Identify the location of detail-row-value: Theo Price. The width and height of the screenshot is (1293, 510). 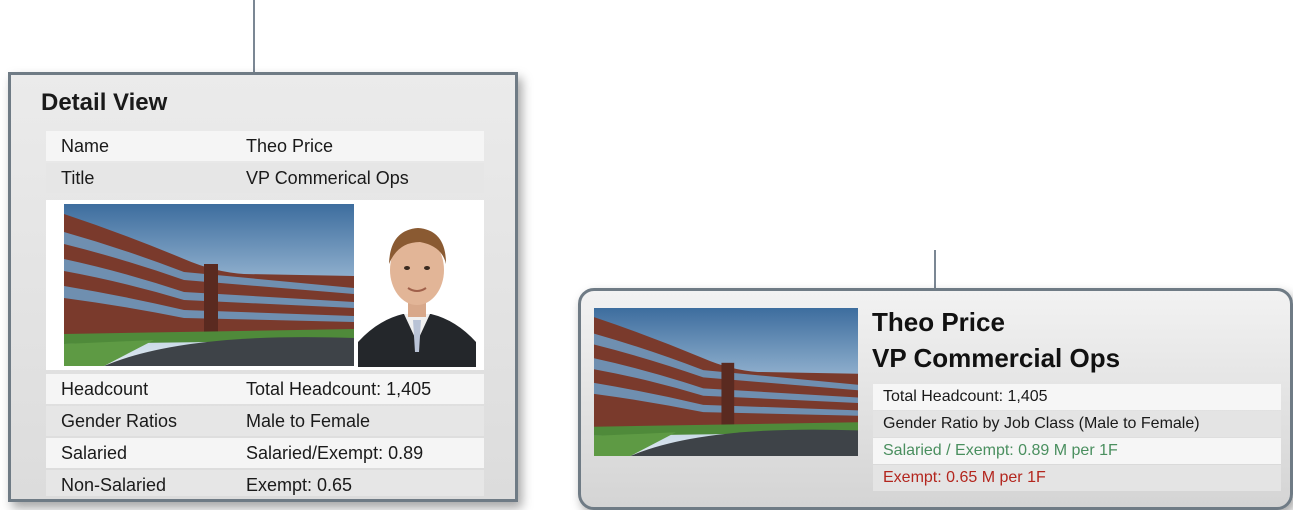
(290, 146).